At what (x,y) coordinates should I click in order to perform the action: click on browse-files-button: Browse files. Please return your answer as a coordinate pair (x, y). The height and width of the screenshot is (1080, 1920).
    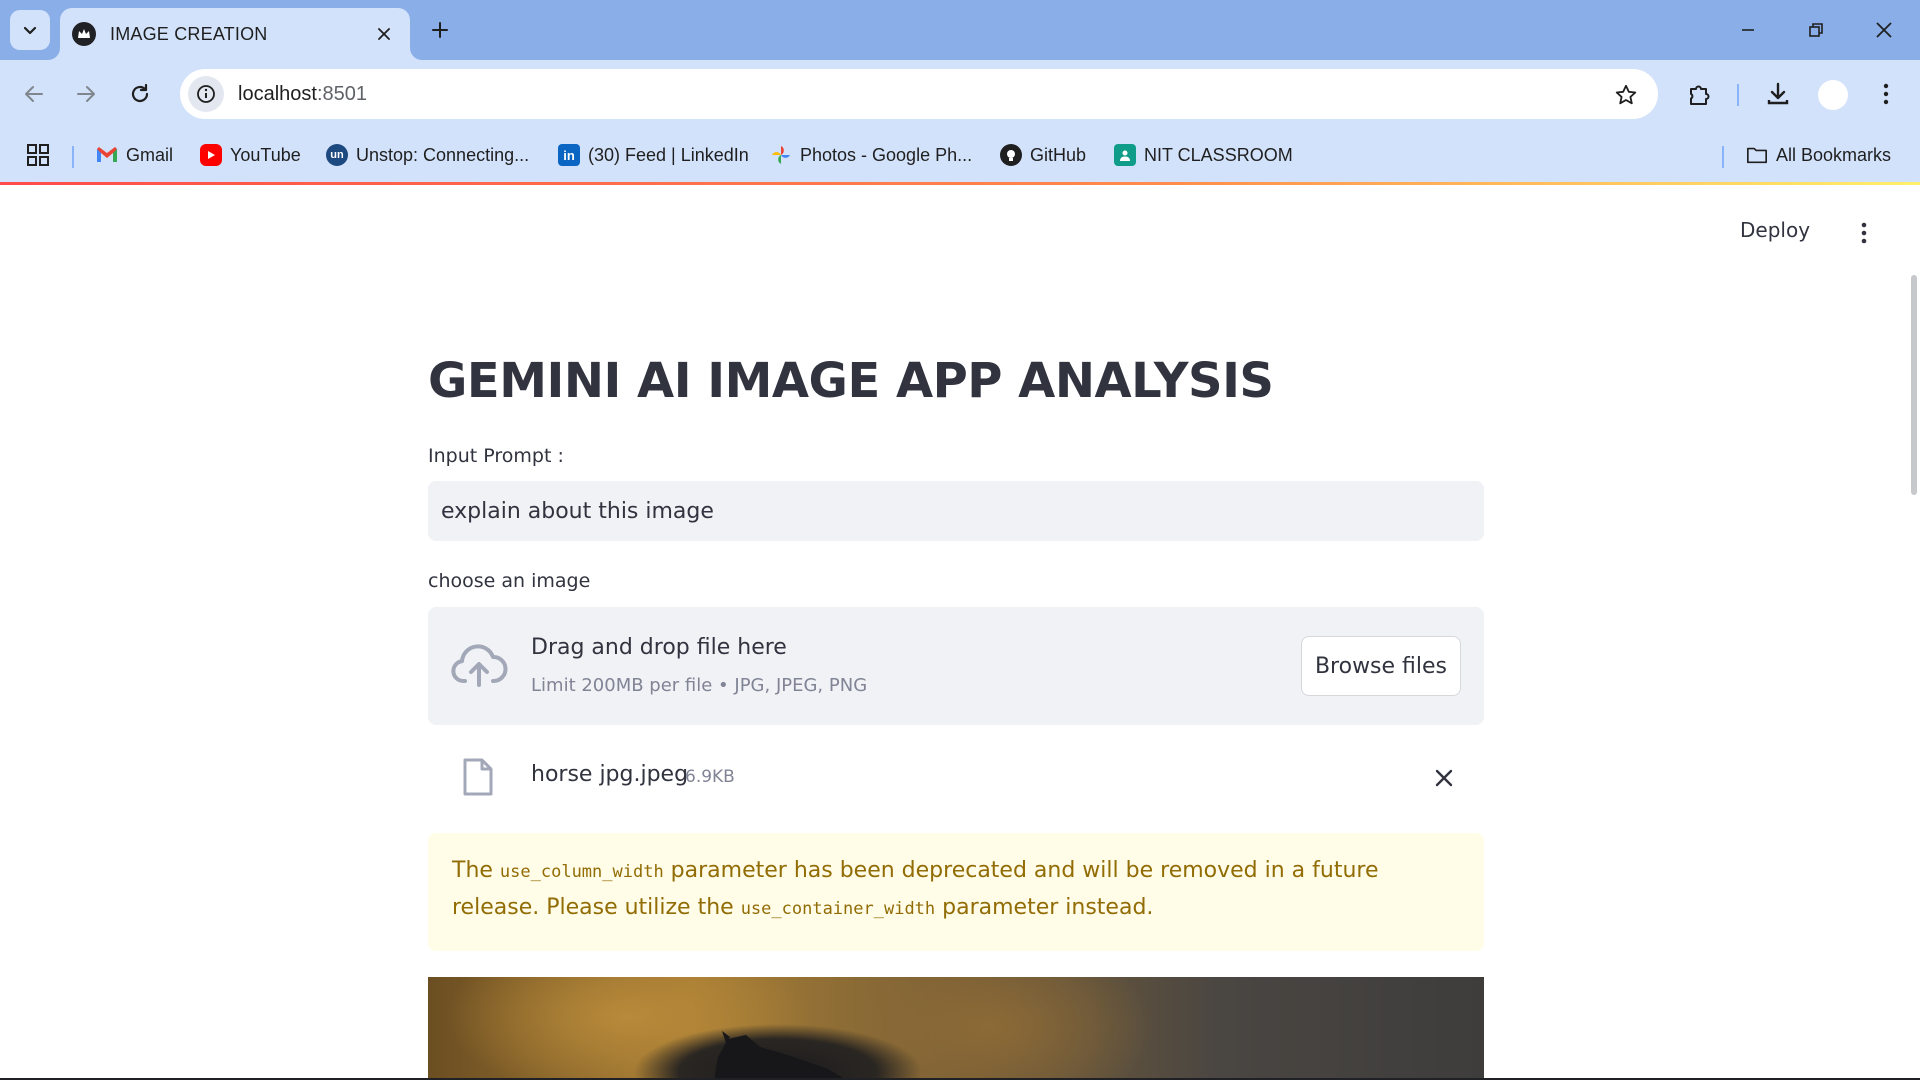
    Looking at the image, I should click on (1381, 666).